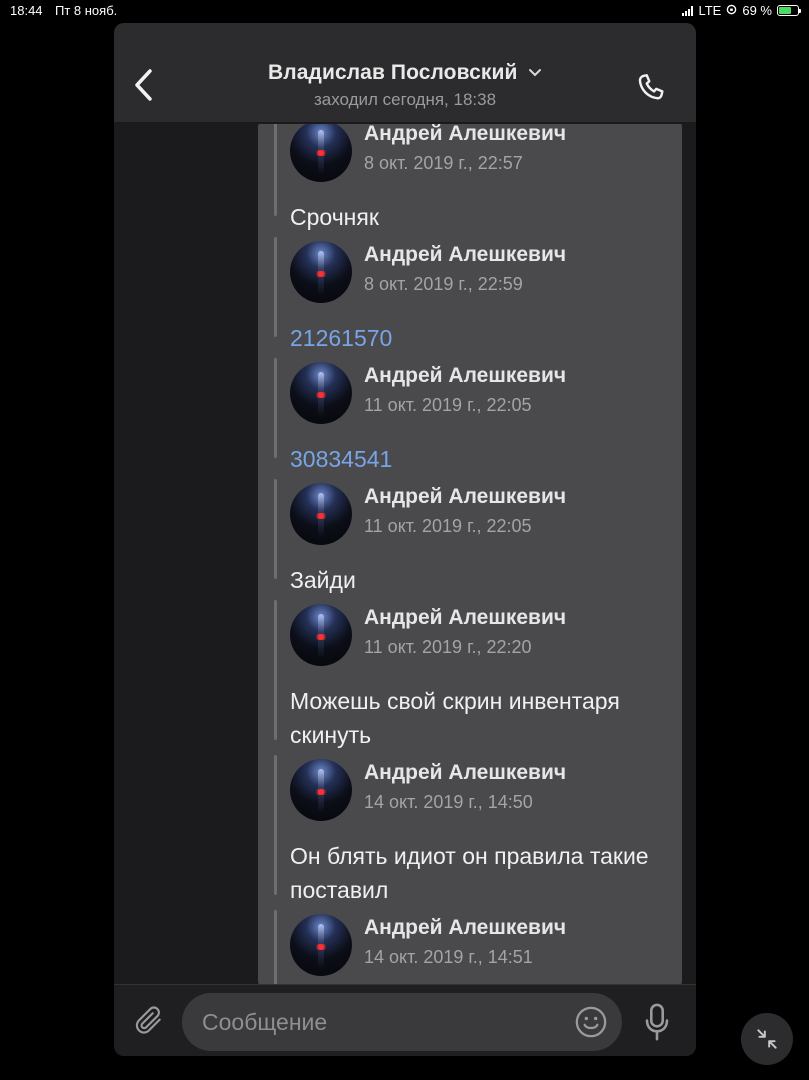 The image size is (809, 1080). What do you see at coordinates (448, 802) in the screenshot?
I see `message-date: 14 окт. 2019 г., 14:50` at bounding box center [448, 802].